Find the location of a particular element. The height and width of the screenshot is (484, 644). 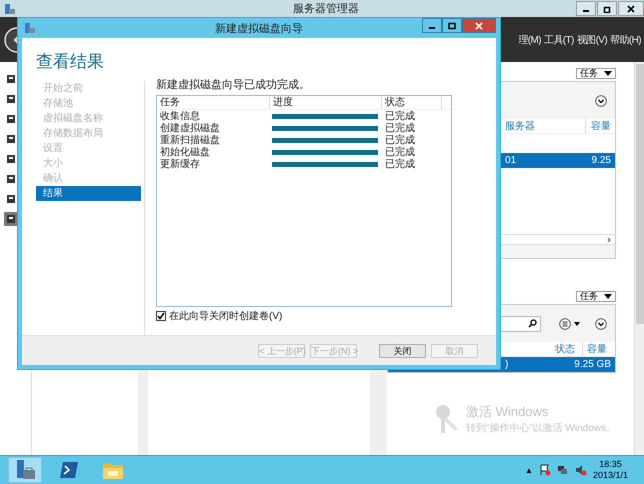

column-header: 任务 is located at coordinates (213, 102).